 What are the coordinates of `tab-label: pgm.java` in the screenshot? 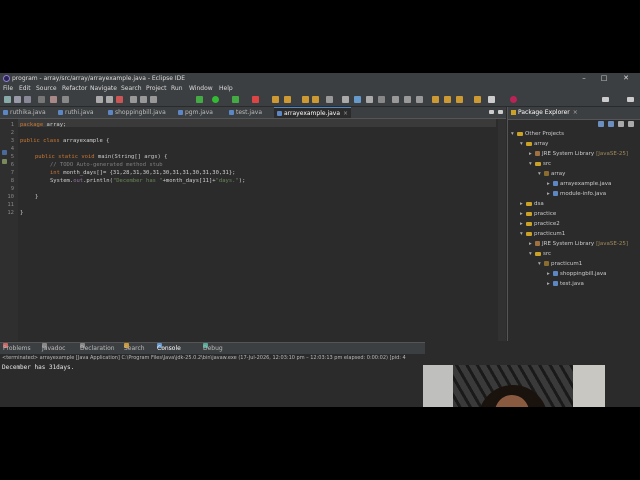 It's located at (199, 112).